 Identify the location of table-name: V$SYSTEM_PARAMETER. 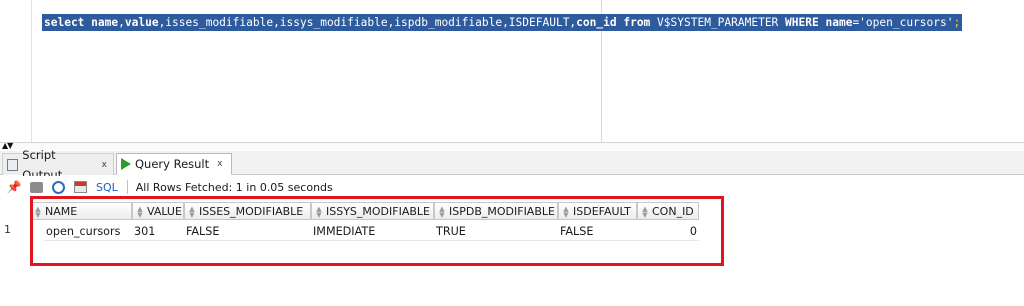
(718, 22).